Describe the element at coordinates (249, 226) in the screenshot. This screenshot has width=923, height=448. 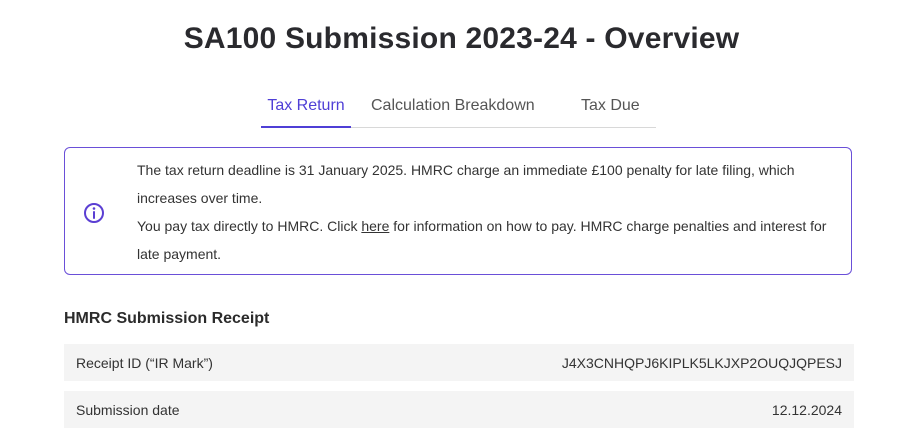
I see `payment-text-start: You pay tax directly to HMRC. Click` at that location.